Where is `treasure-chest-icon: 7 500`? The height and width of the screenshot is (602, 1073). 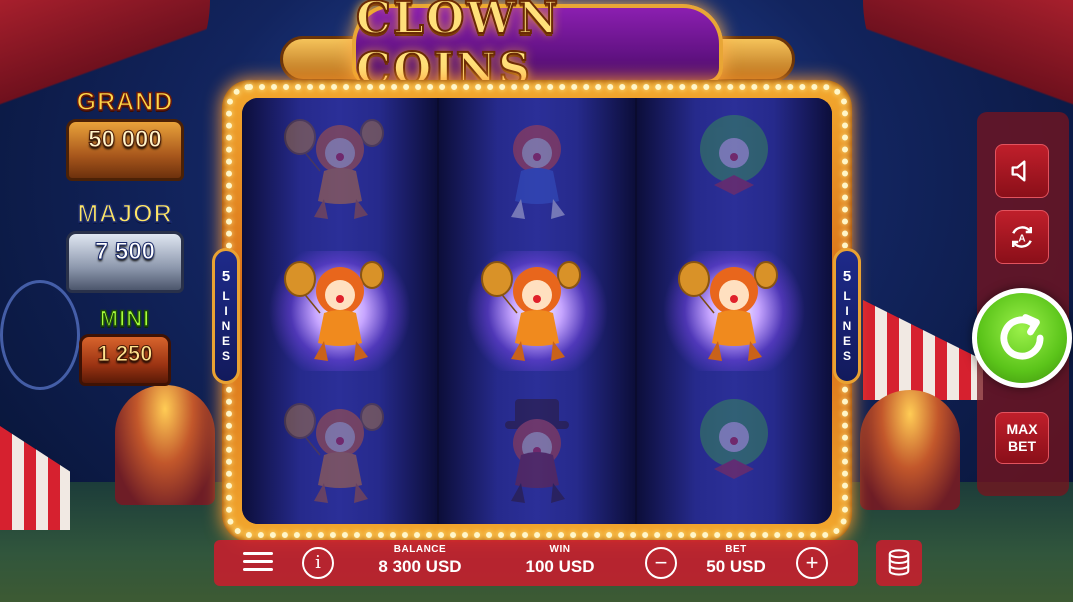
treasure-chest-icon: 7 500 is located at coordinates (125, 262).